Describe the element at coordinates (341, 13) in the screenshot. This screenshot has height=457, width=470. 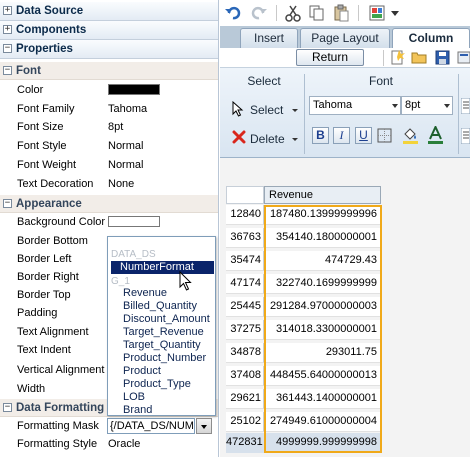
I see `paste-icon` at that location.